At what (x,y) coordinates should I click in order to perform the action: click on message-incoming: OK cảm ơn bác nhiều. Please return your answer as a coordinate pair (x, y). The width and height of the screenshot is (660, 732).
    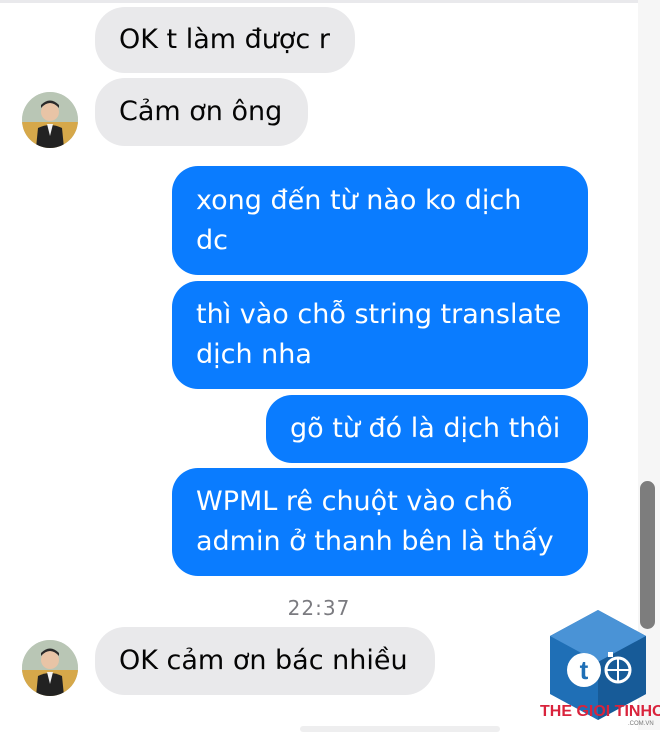
    Looking at the image, I should click on (265, 661).